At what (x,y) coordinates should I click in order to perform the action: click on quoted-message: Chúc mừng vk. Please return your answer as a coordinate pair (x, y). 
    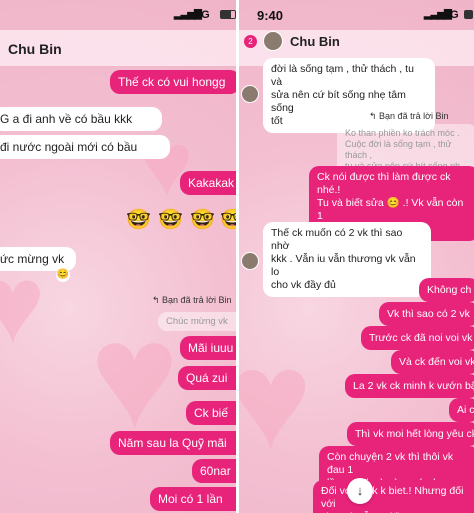
    Looking at the image, I should click on (197, 321).